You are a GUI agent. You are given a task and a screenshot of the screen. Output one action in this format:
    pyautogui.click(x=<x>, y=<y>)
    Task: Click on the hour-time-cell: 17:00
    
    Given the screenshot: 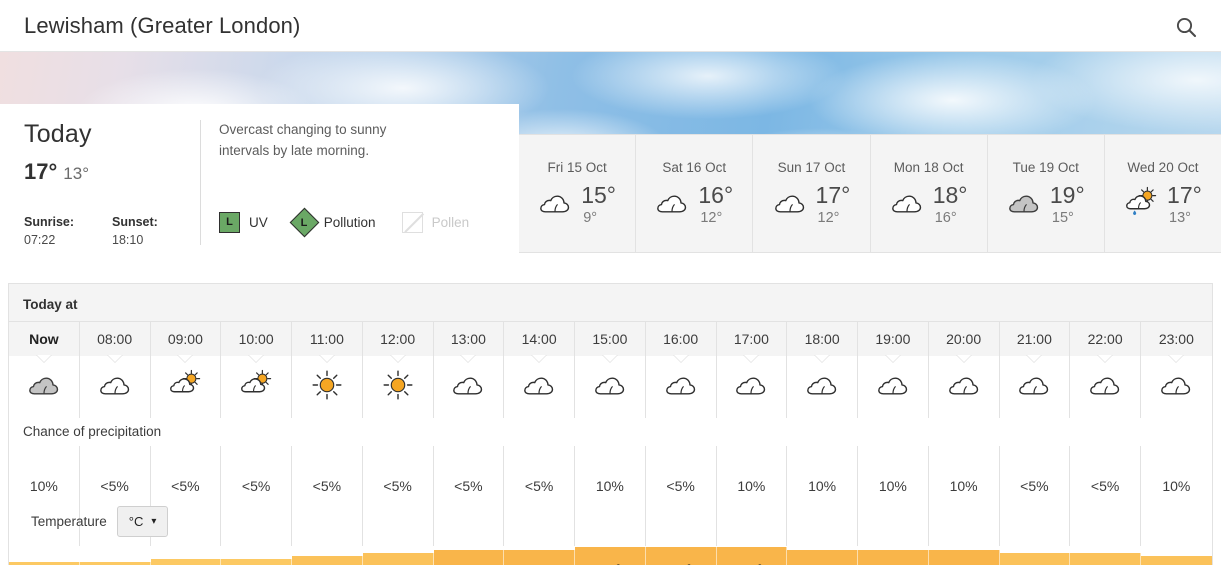 What is the action you would take?
    pyautogui.click(x=752, y=339)
    